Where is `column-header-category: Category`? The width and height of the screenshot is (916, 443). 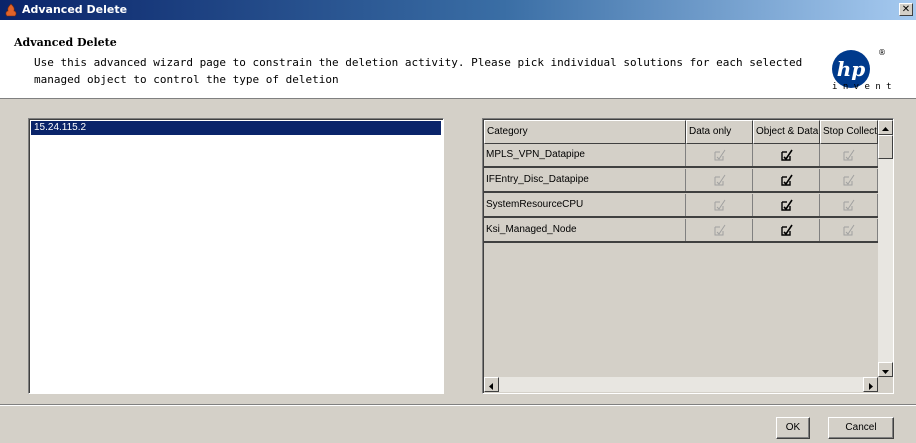 column-header-category: Category is located at coordinates (585, 132).